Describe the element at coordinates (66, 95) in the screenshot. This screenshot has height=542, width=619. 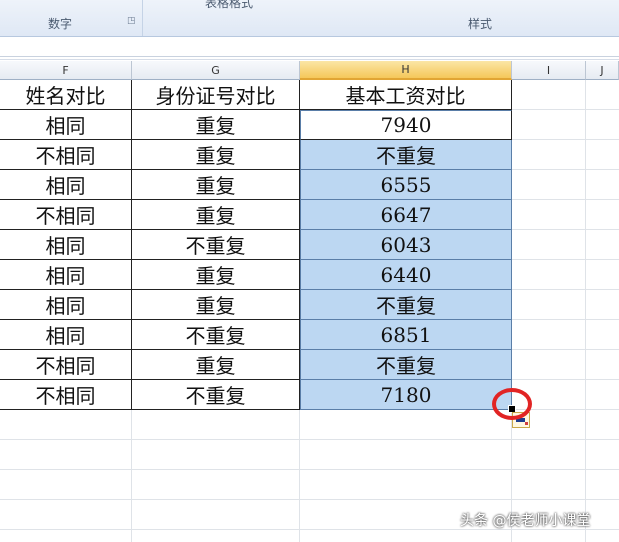
I see `header-cell-name-compare: 姓名对比` at that location.